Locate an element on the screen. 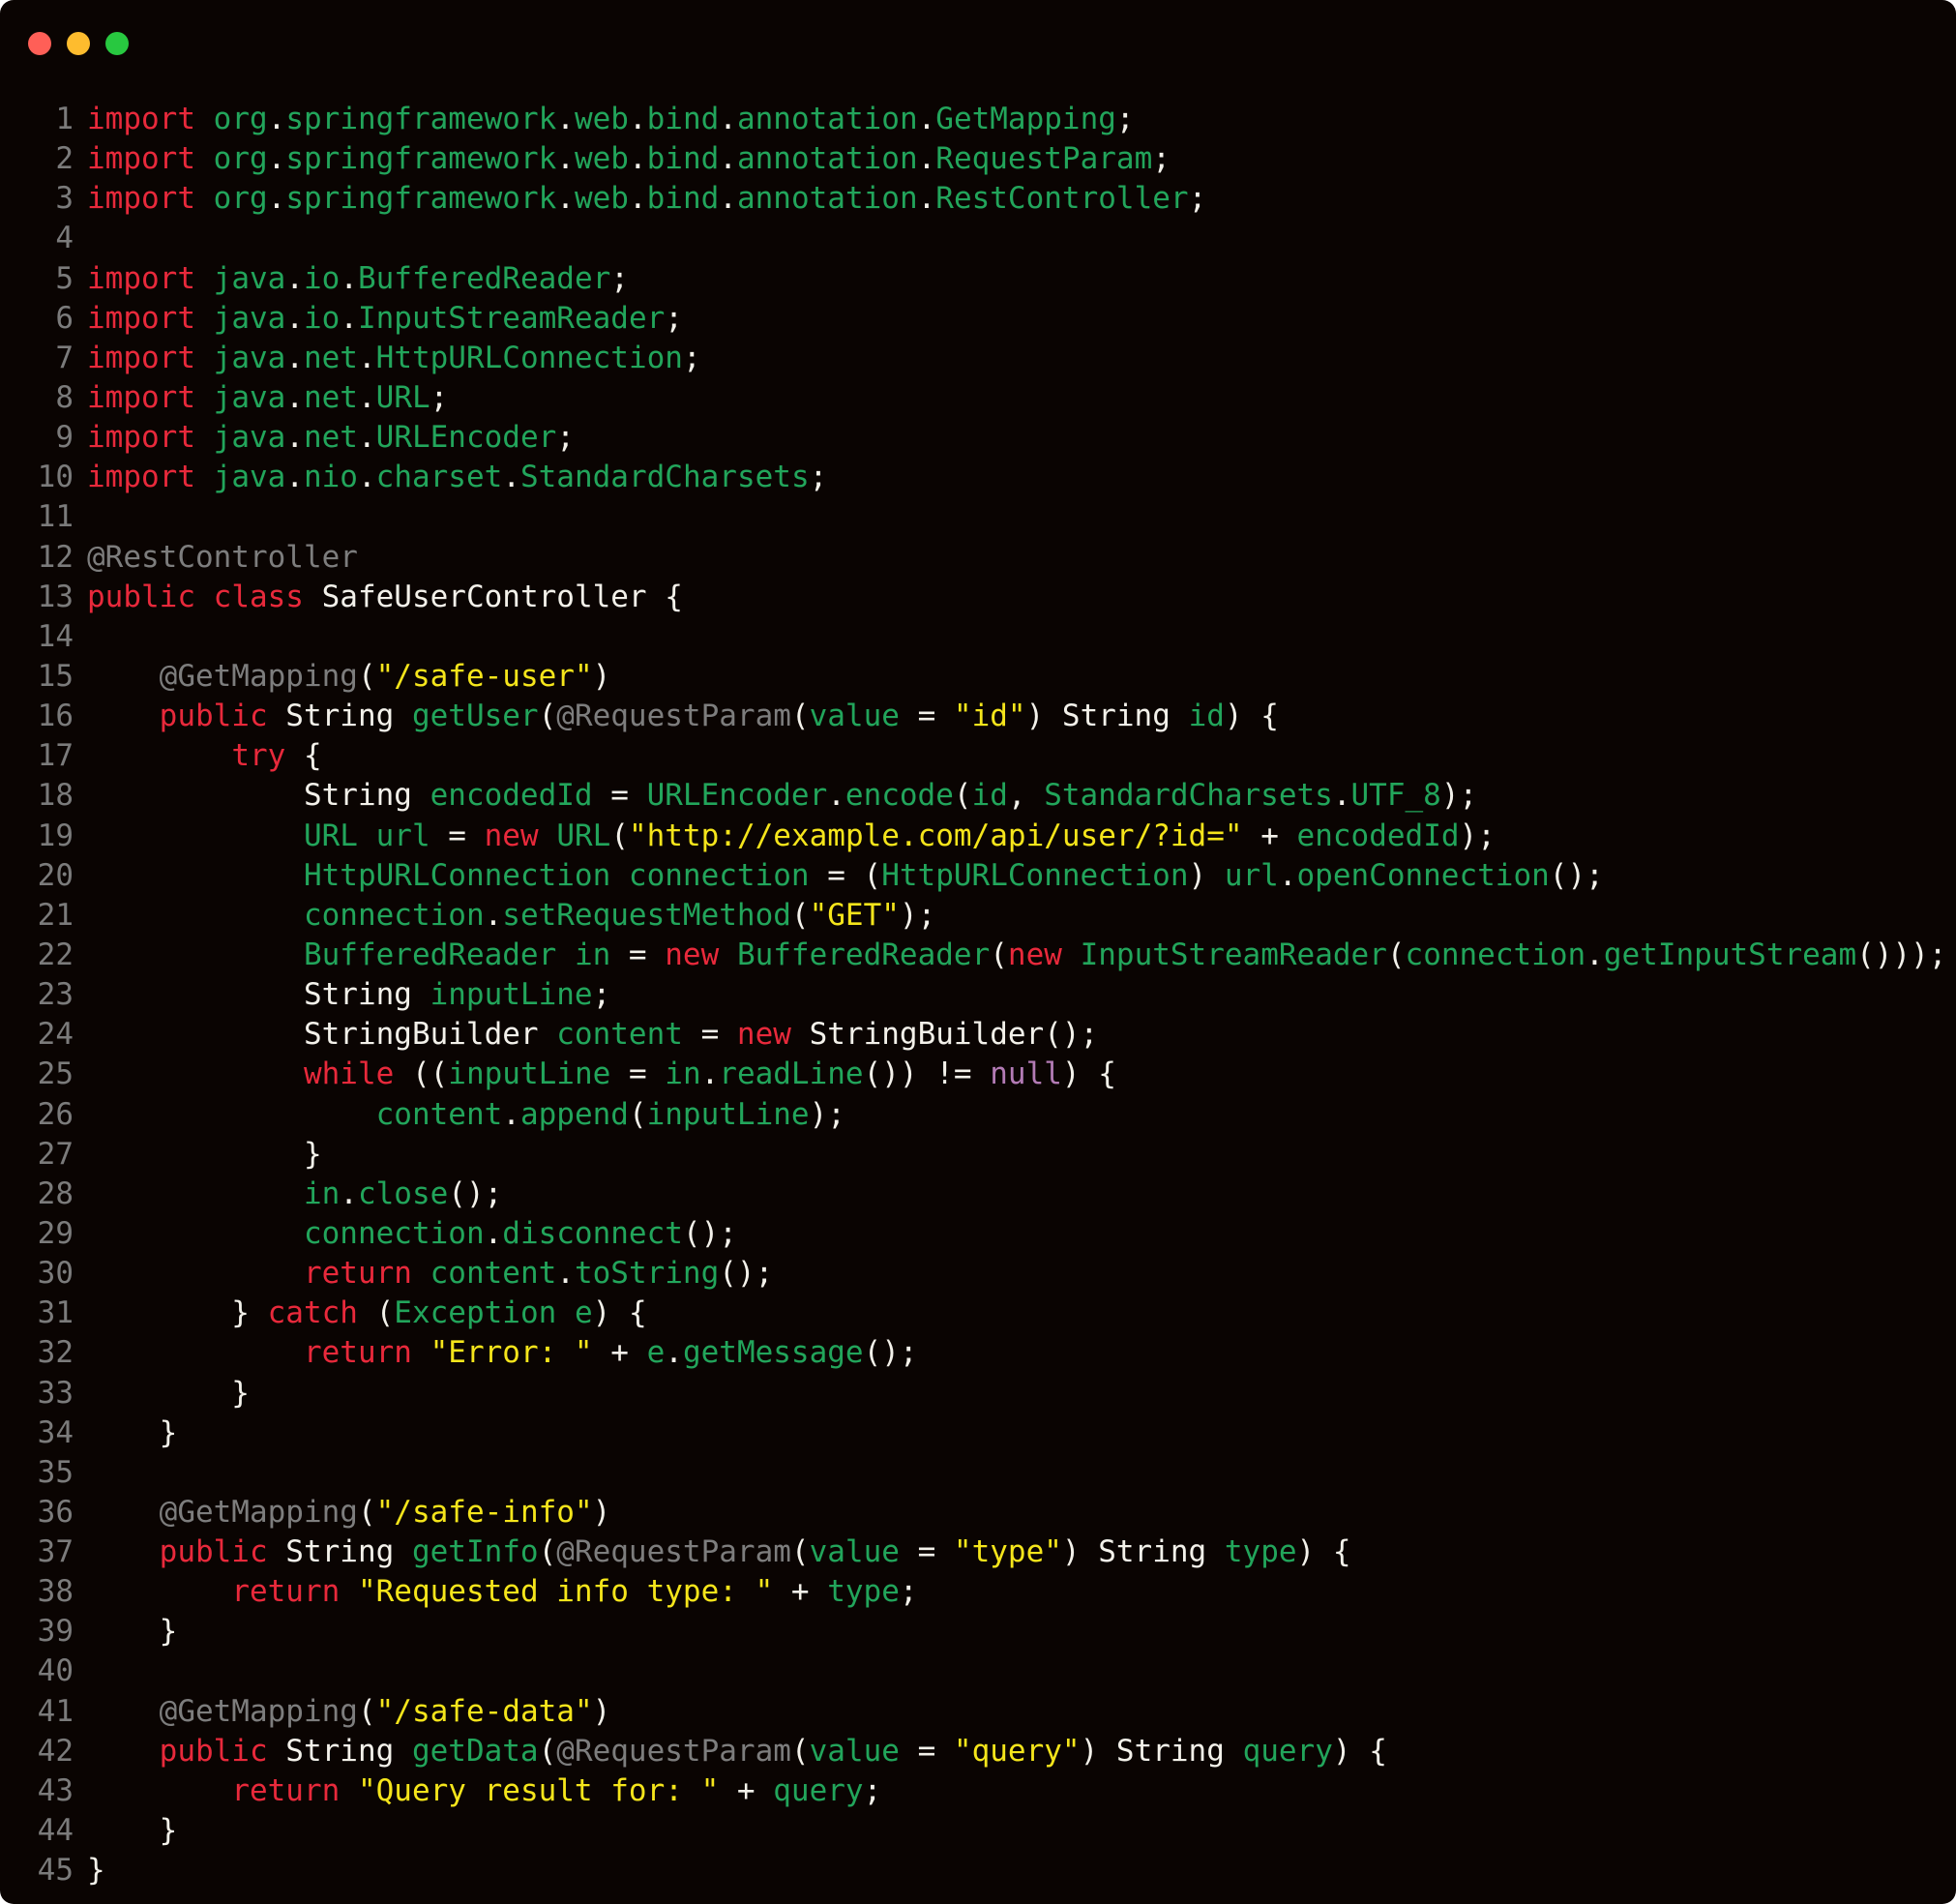 Image resolution: width=1956 pixels, height=1904 pixels. code-line: 4 is located at coordinates (978, 239).